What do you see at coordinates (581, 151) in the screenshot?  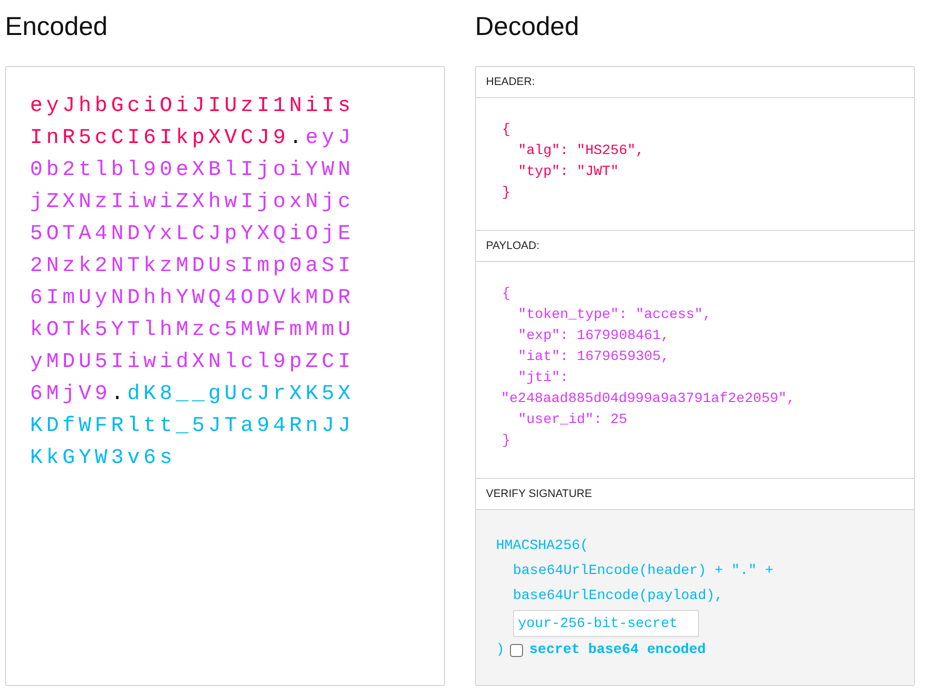 I see `json-line: "alg": "HS256",` at bounding box center [581, 151].